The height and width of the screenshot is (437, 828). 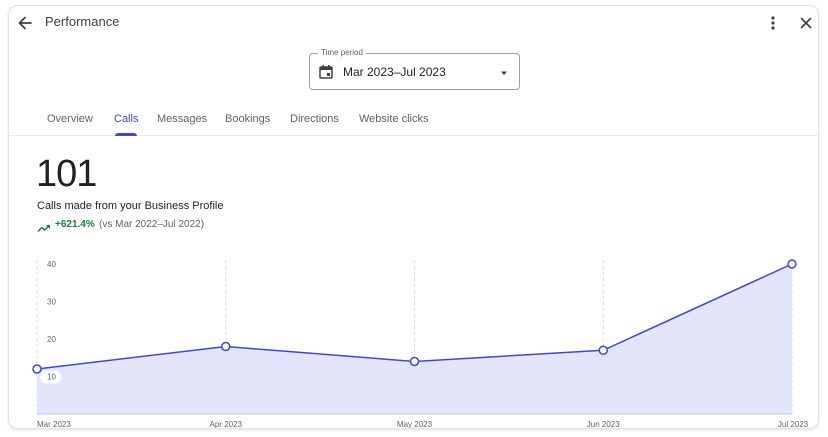 I want to click on y-tick-label: 10, so click(x=51, y=377).